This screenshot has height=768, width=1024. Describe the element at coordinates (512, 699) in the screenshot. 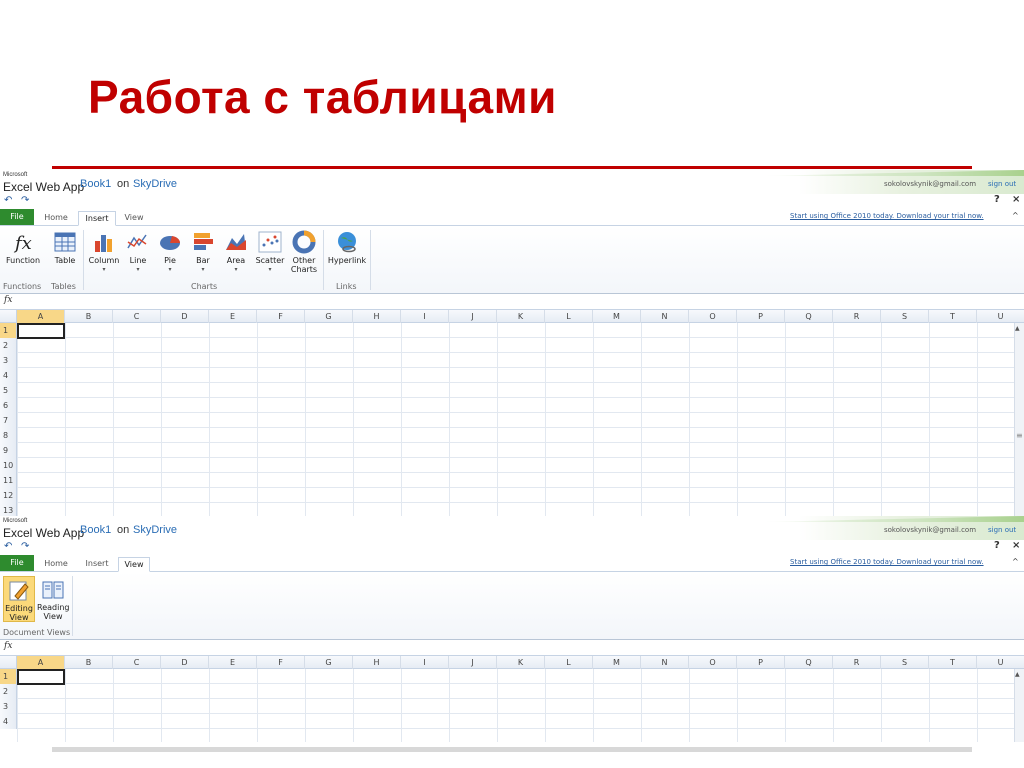

I see `spreadsheet-grid: A B C D E F G H I J K L M N O P Q R S T U 1 2 3 4 ▲` at that location.